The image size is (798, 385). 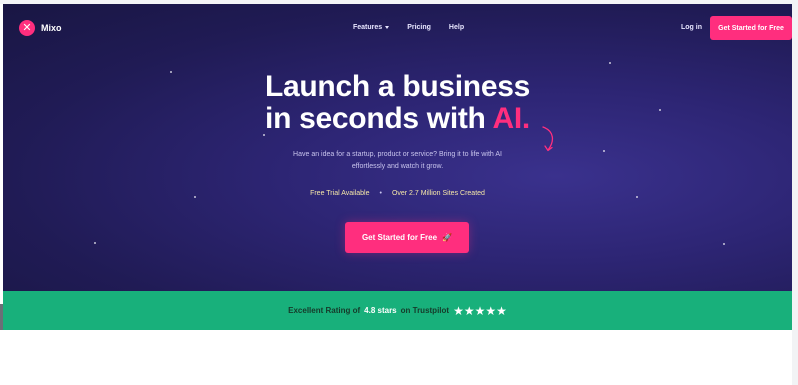 I want to click on brand-logo: ✕ Mixo, so click(x=40, y=28).